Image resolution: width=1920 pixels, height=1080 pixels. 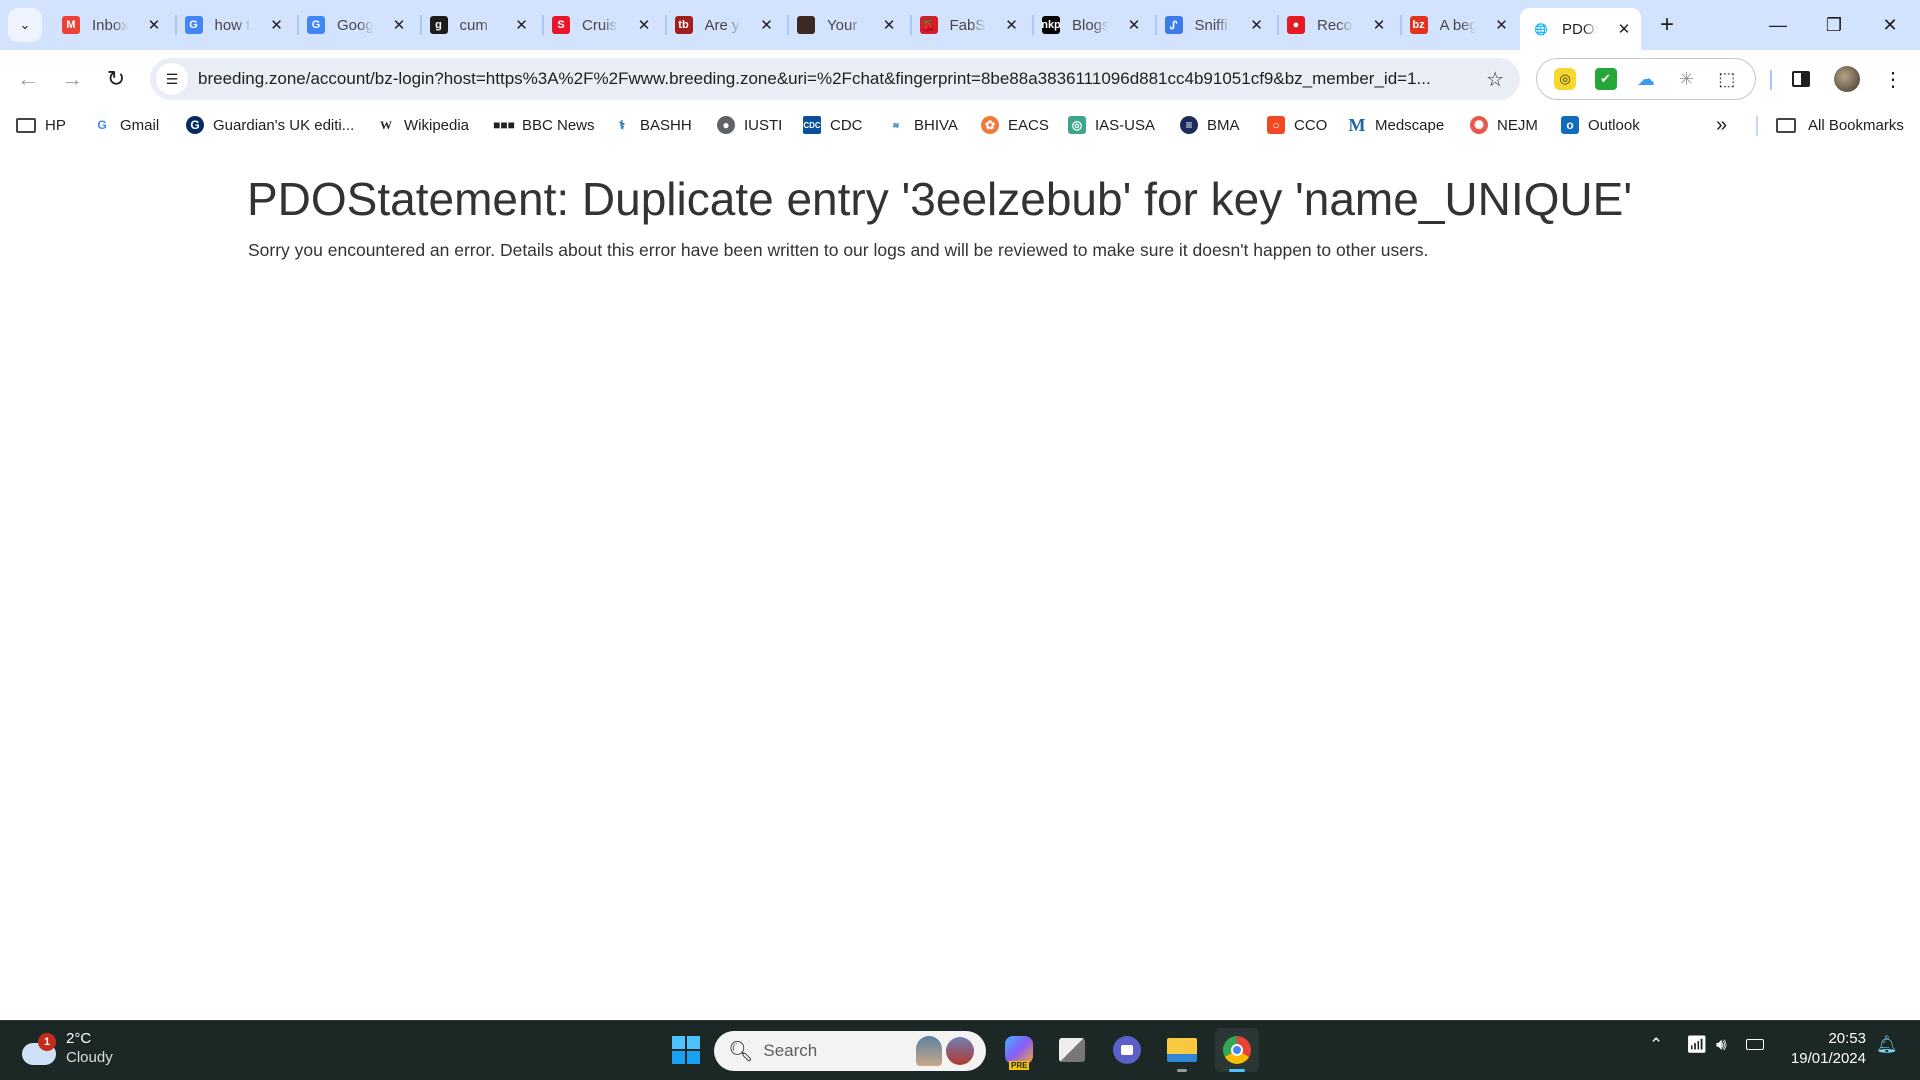 What do you see at coordinates (1297, 125) in the screenshot?
I see `bookmark-item: ○ CCO` at bounding box center [1297, 125].